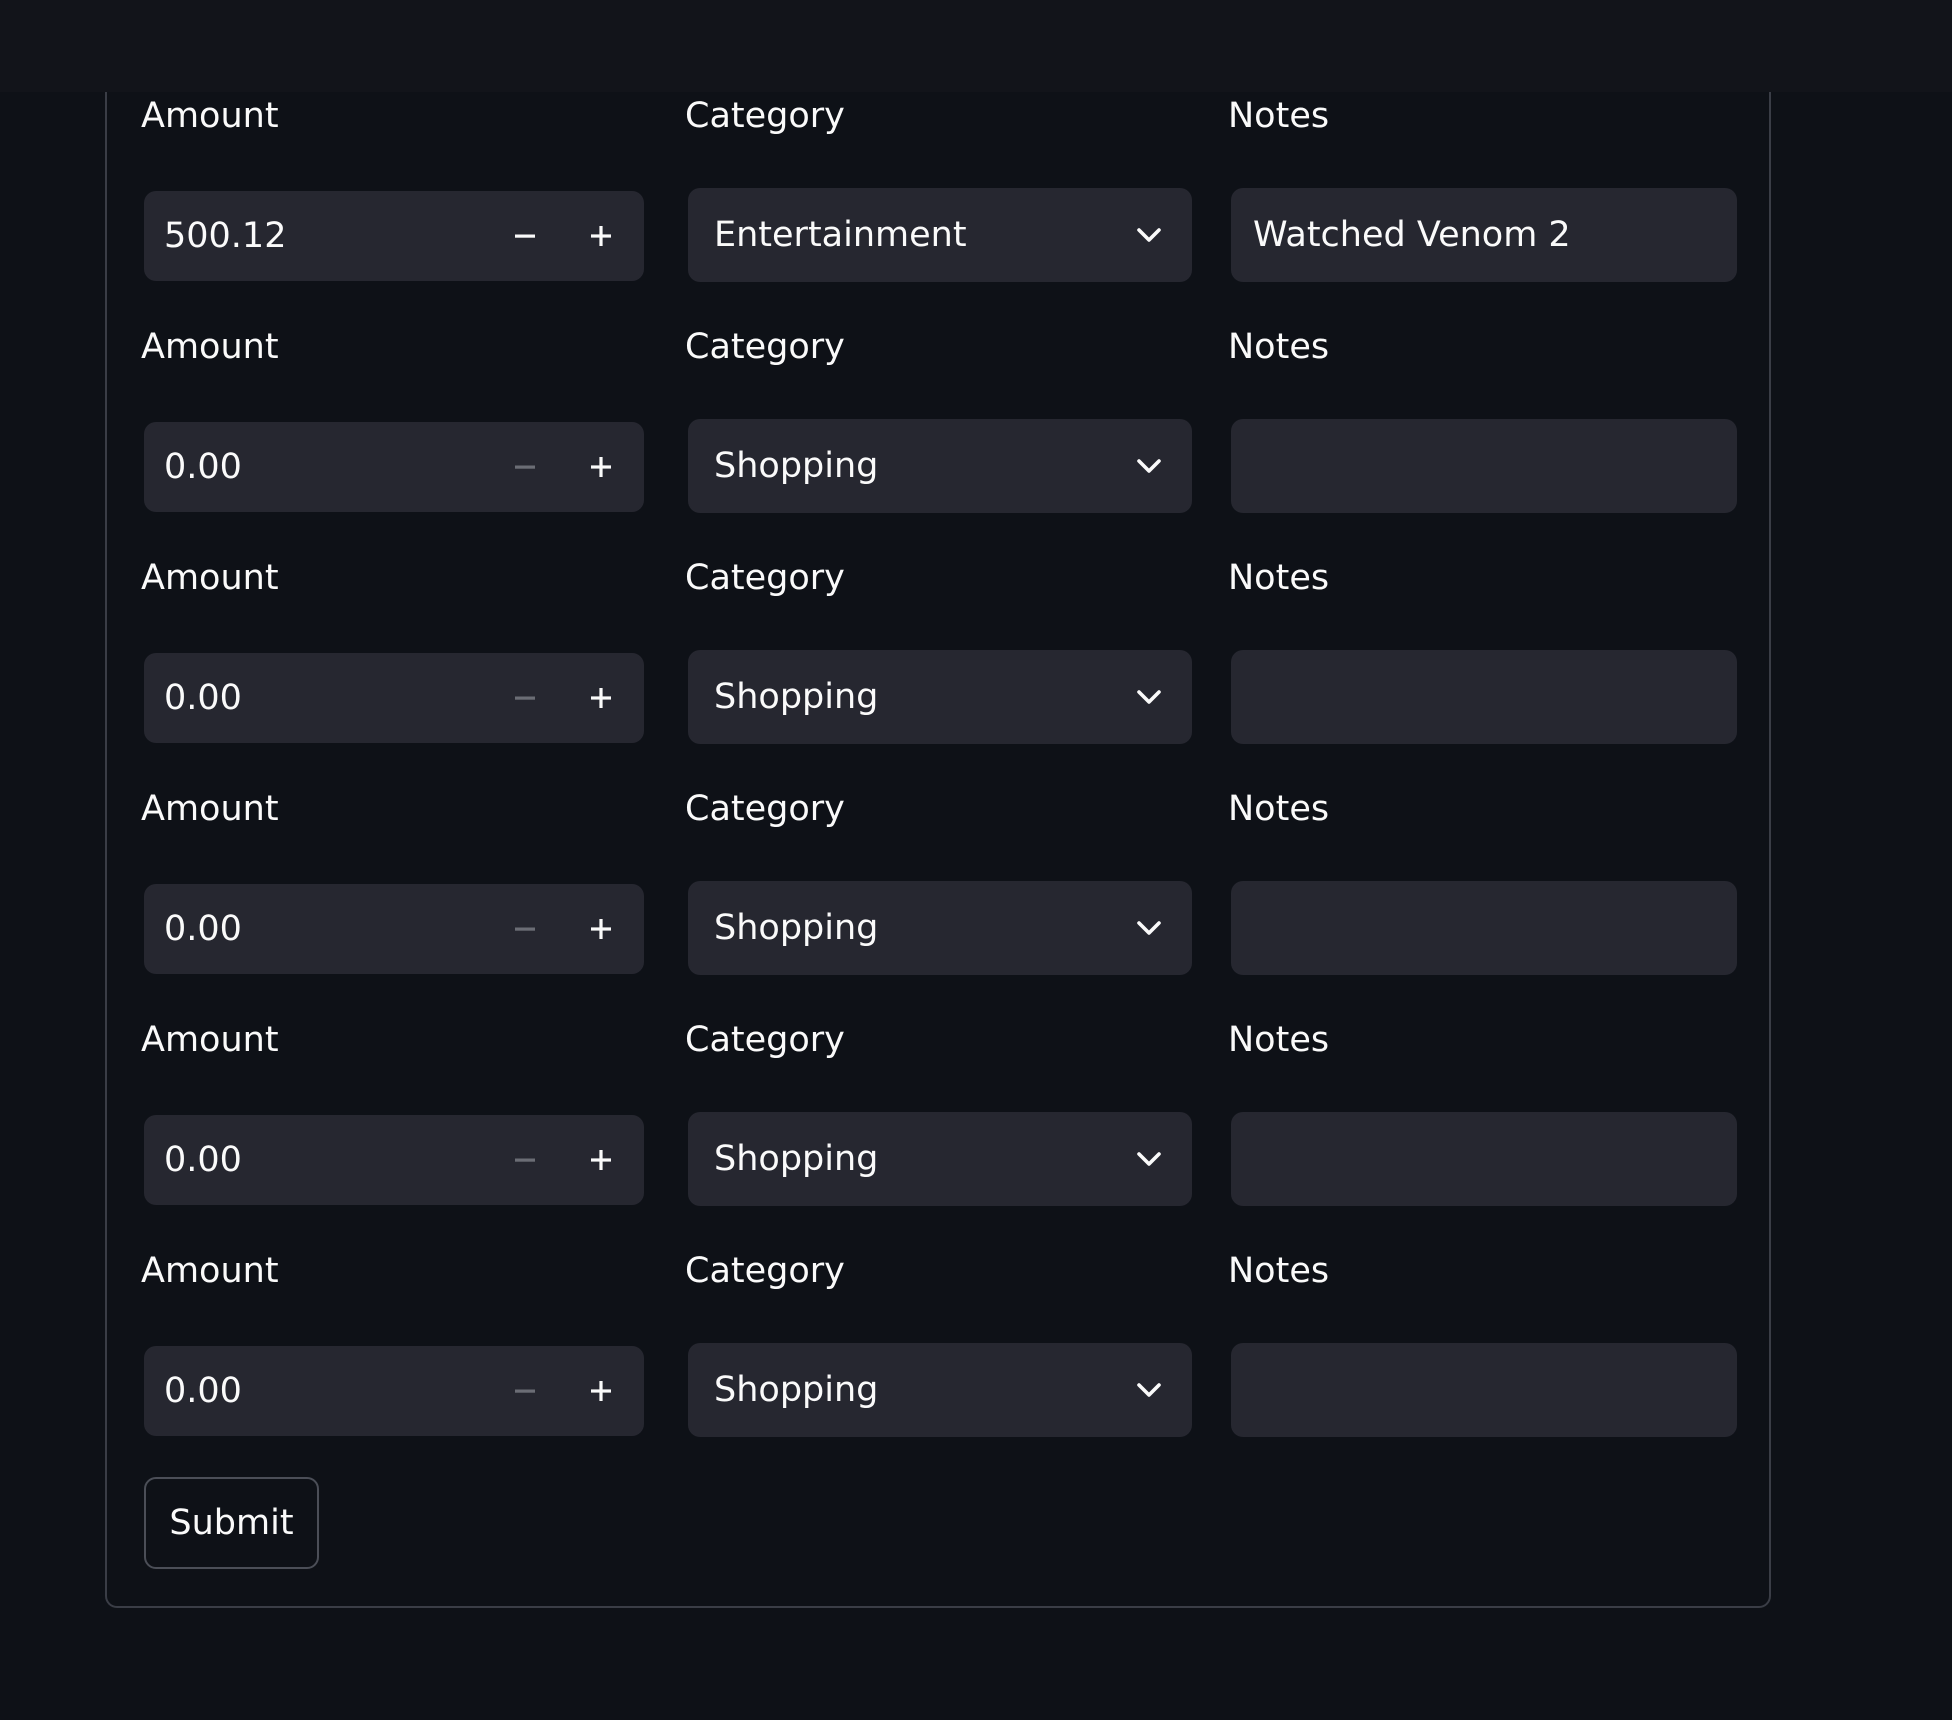  What do you see at coordinates (976, 46) in the screenshot?
I see `top-bar` at bounding box center [976, 46].